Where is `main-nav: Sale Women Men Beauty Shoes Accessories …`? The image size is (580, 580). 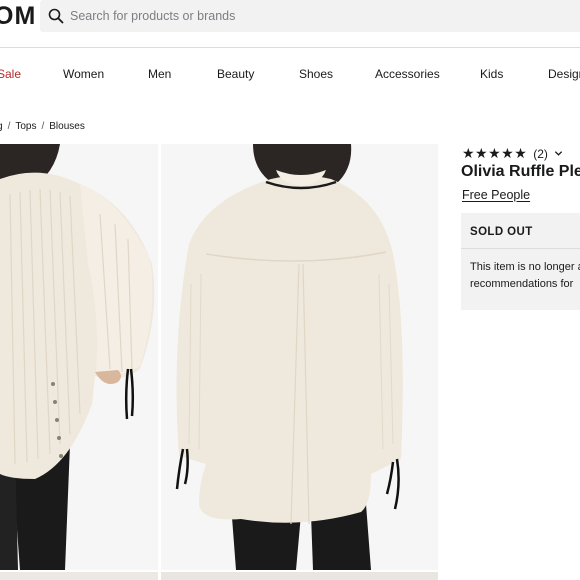
main-nav: Sale Women Men Beauty Shoes Accessories … is located at coordinates (290, 76).